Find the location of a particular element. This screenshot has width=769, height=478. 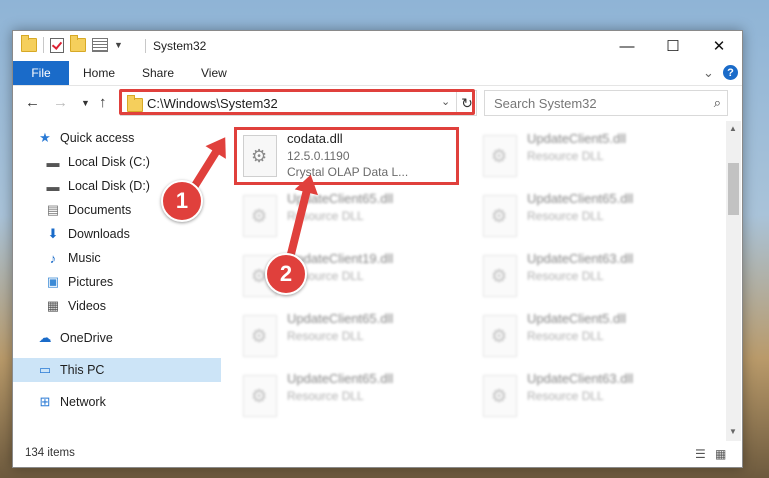

nav-item-label: Music is located at coordinates (84, 258).